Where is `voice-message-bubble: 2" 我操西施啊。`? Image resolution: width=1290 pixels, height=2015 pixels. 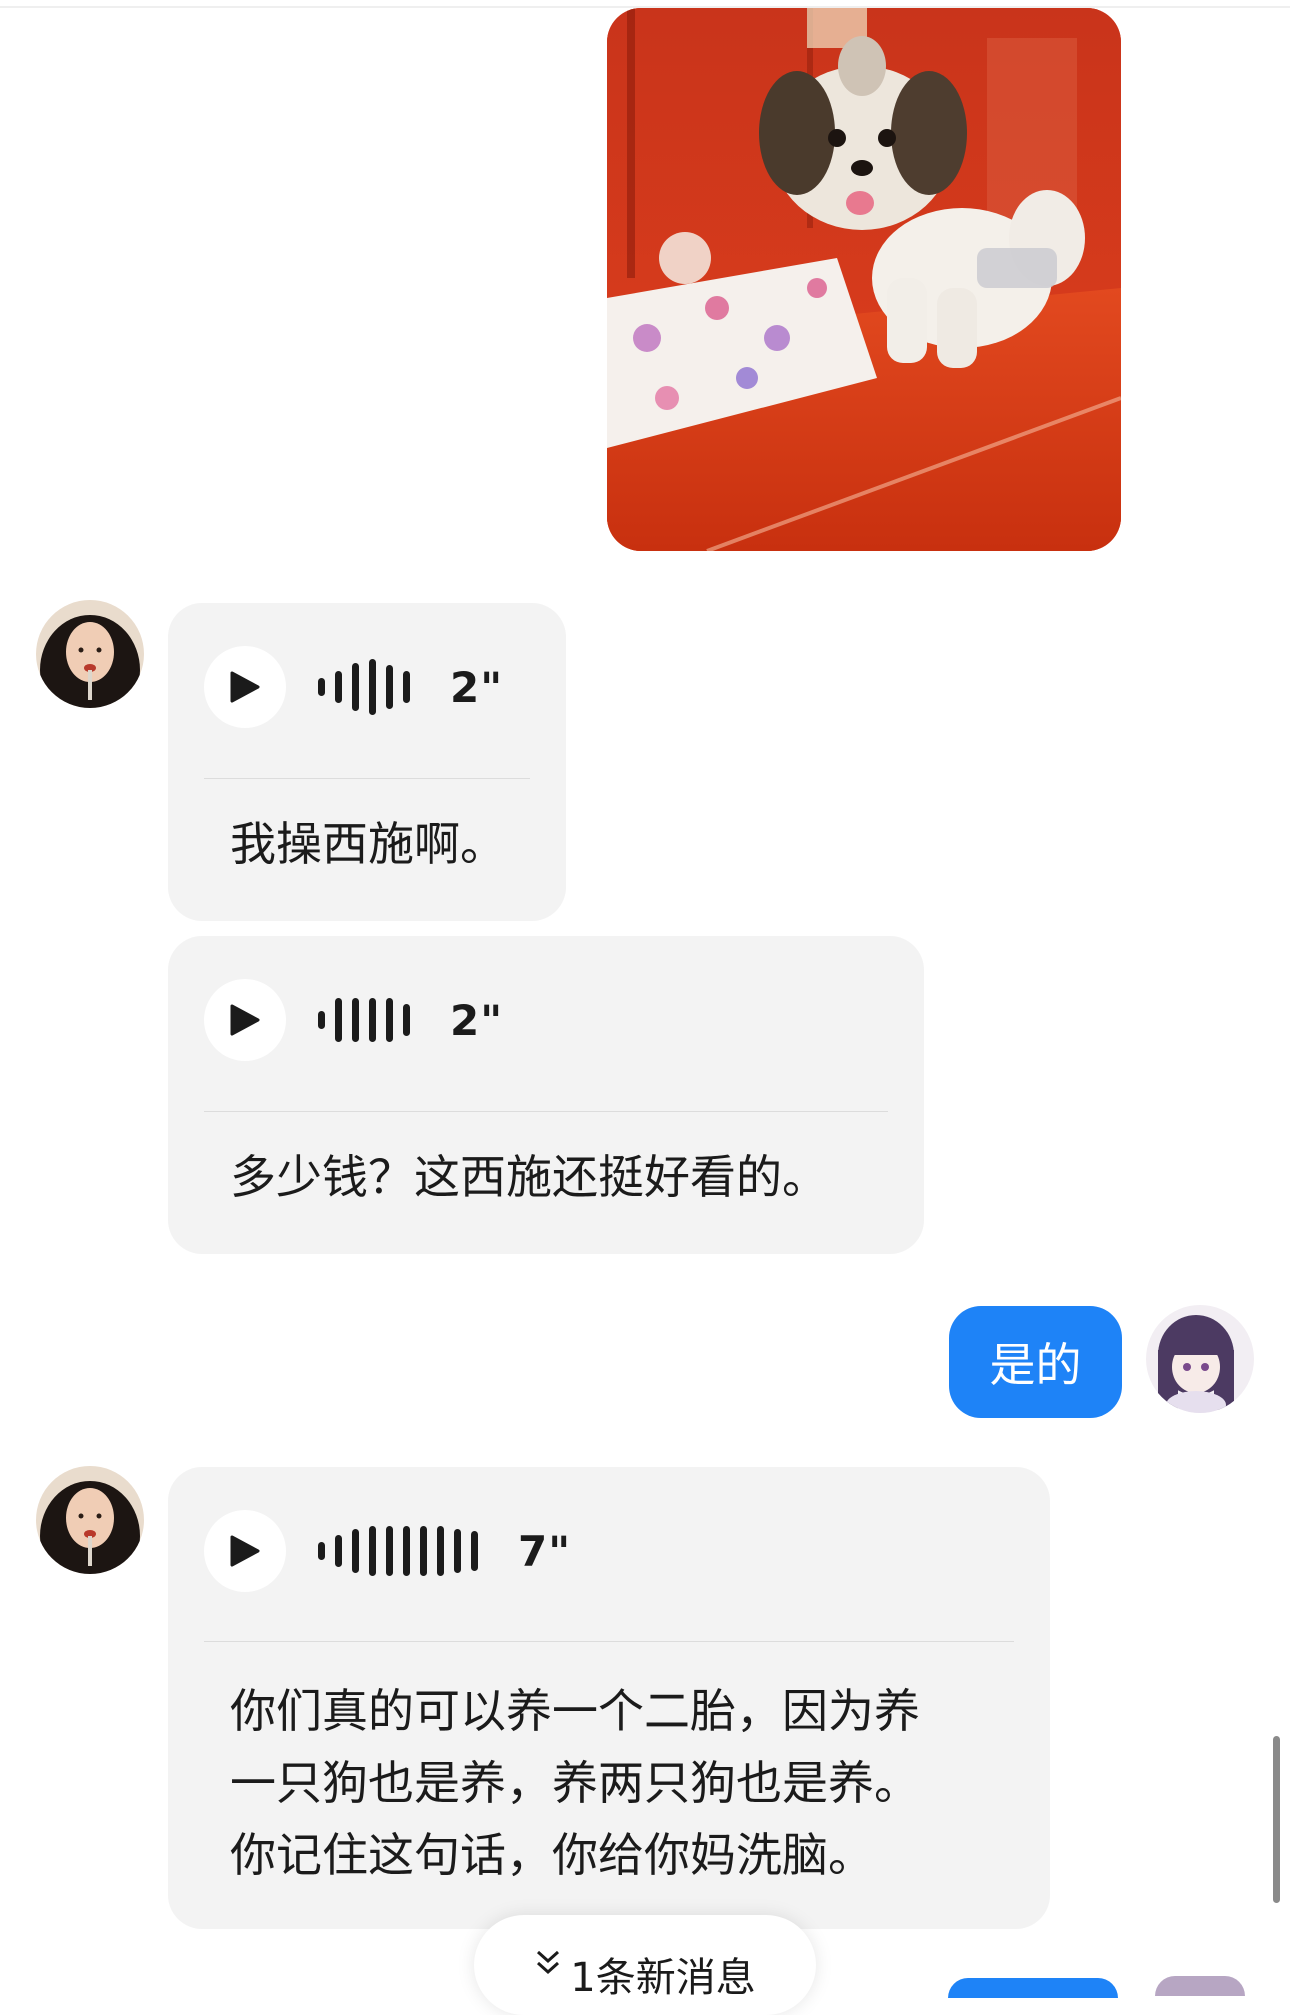 voice-message-bubble: 2" 我操西施啊。 is located at coordinates (367, 762).